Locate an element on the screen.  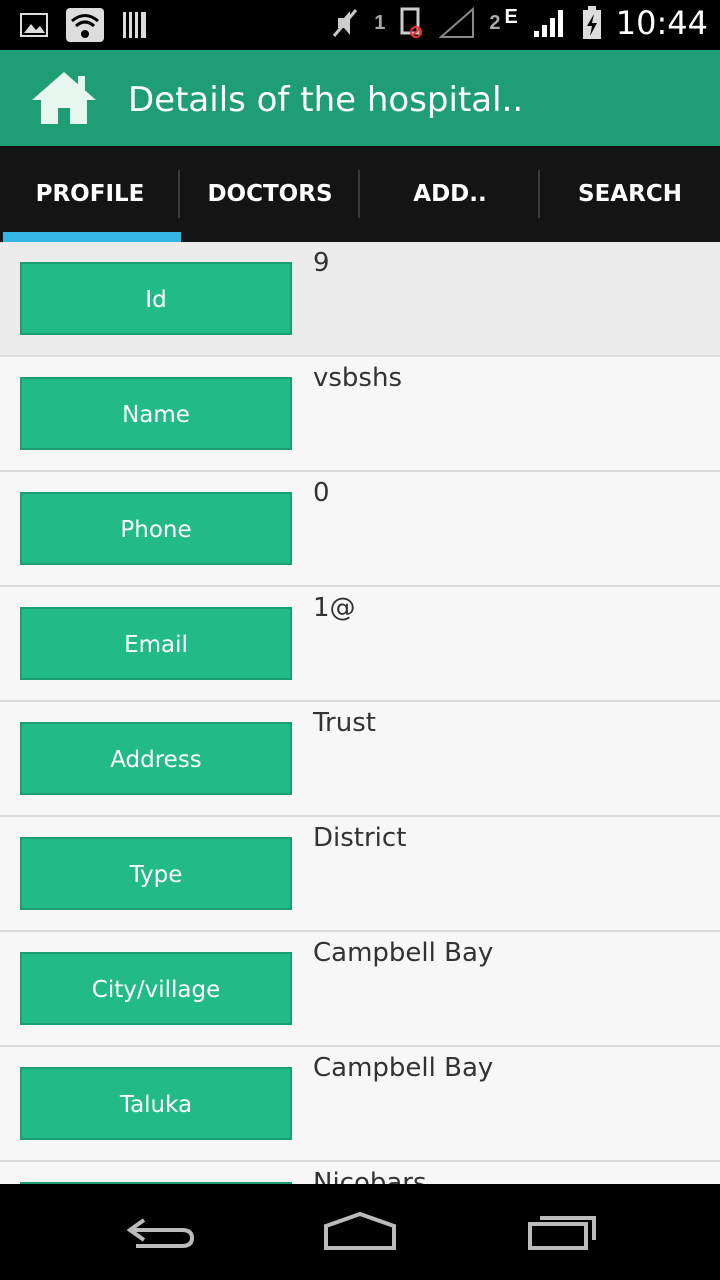
barcode-icon is located at coordinates (134, 25).